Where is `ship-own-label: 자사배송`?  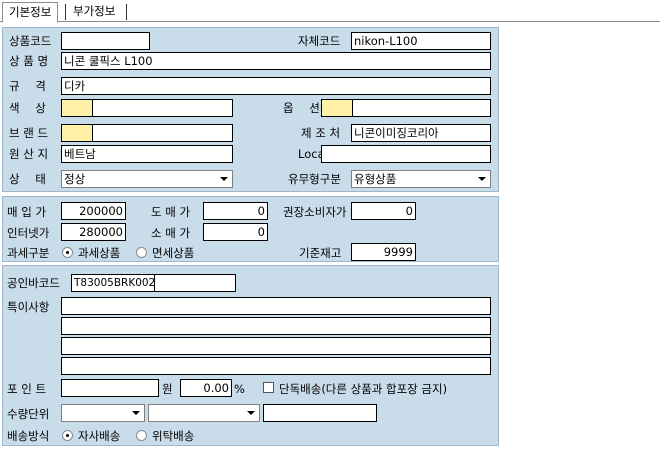 ship-own-label: 자사배송 is located at coordinates (99, 436).